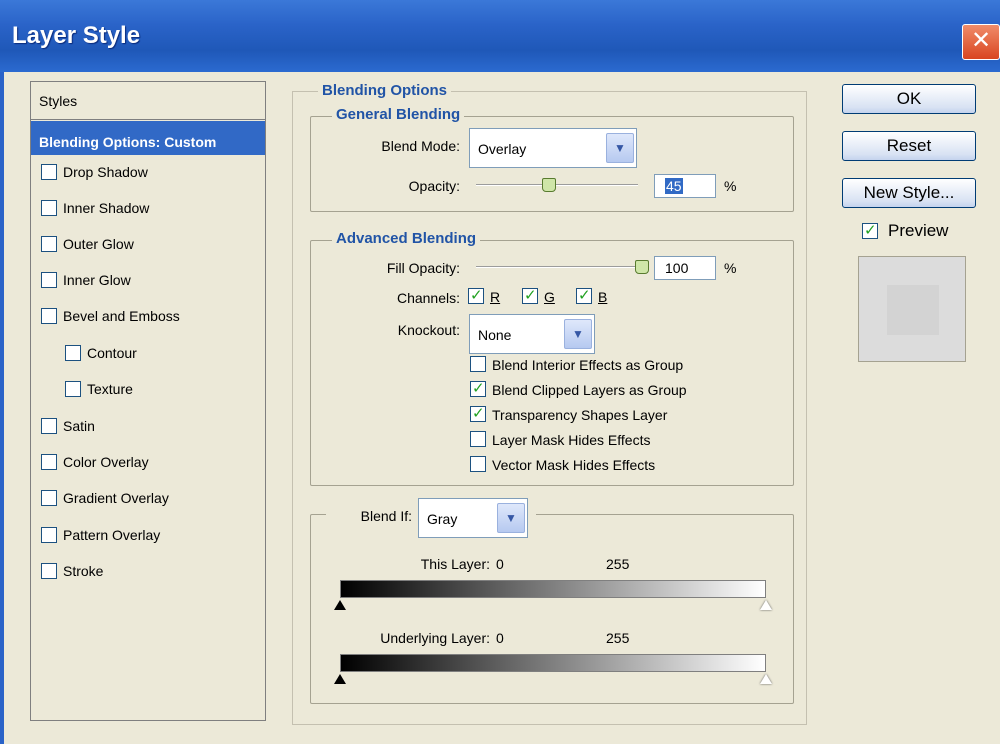  I want to click on blend-if-value: Gray, so click(442, 519).